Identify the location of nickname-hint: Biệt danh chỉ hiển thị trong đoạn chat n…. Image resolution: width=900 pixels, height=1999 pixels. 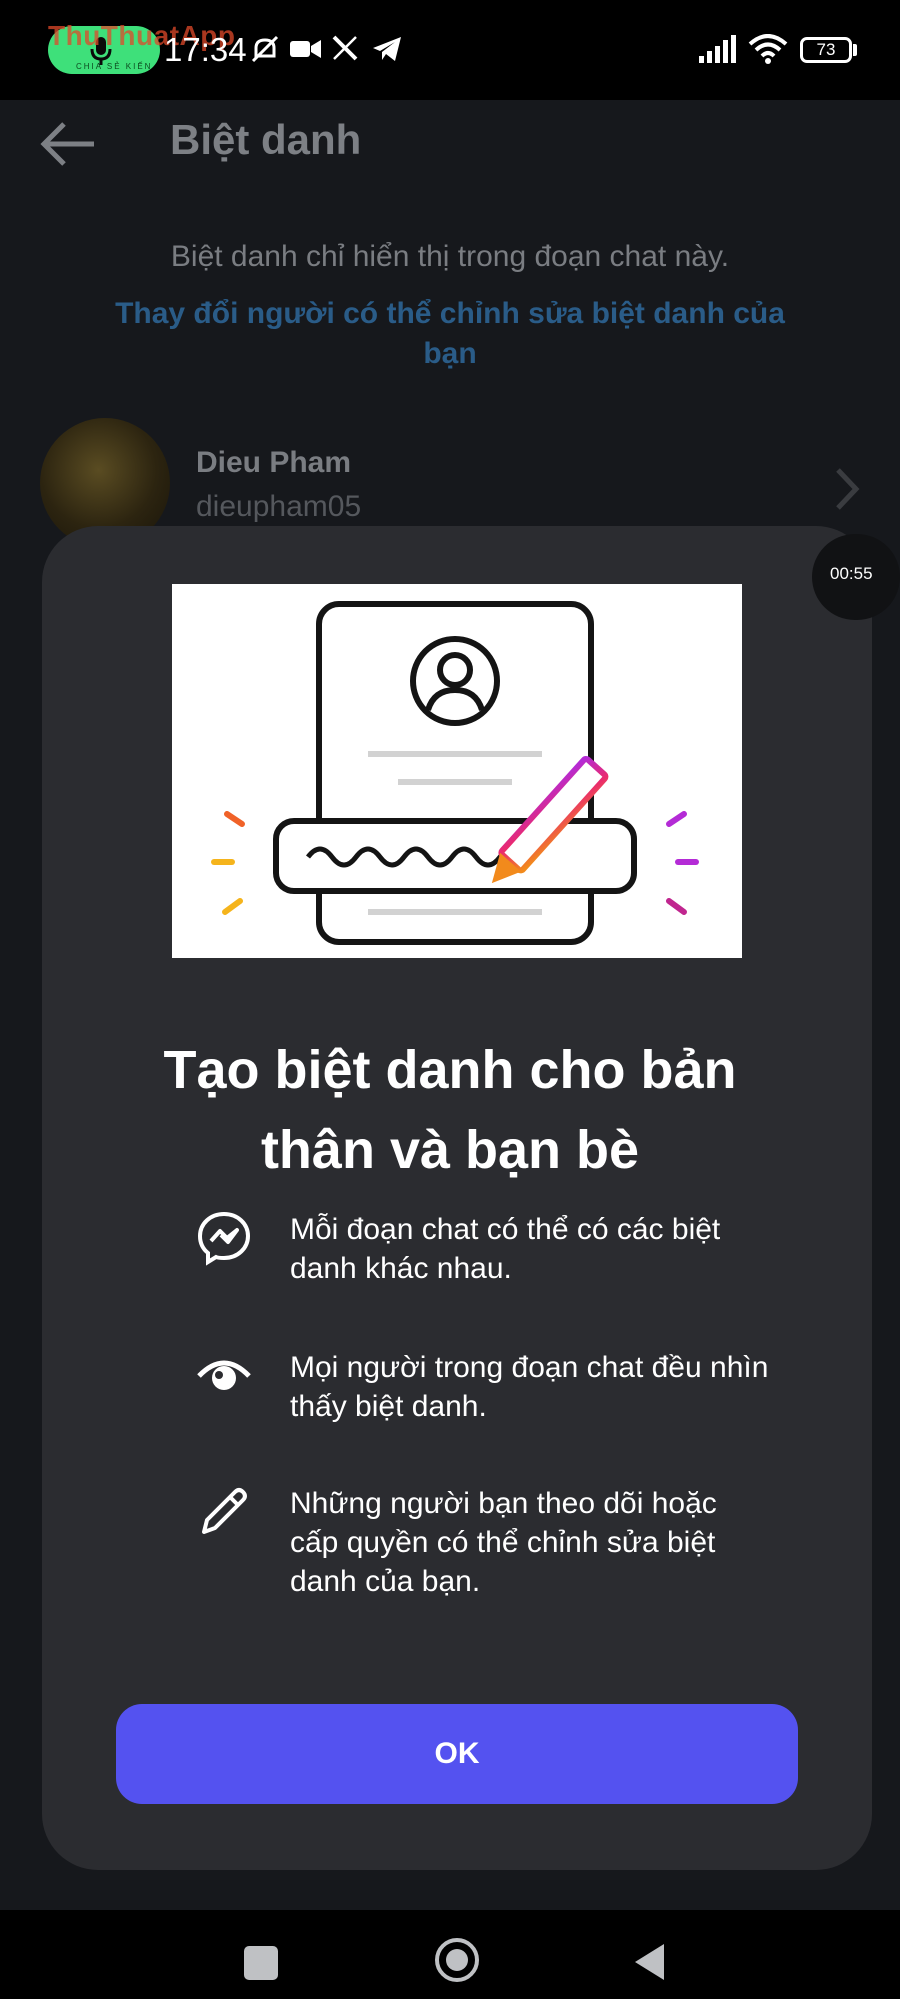
(450, 256).